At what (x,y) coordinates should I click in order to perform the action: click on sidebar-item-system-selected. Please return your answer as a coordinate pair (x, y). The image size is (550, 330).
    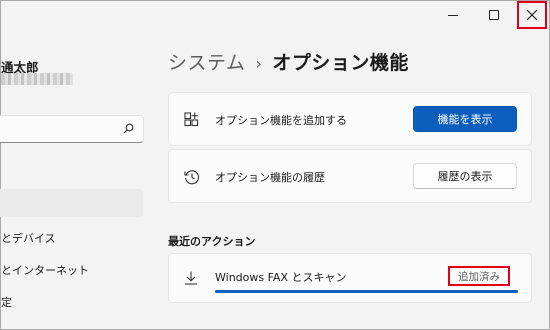
    Looking at the image, I should click on (71, 203).